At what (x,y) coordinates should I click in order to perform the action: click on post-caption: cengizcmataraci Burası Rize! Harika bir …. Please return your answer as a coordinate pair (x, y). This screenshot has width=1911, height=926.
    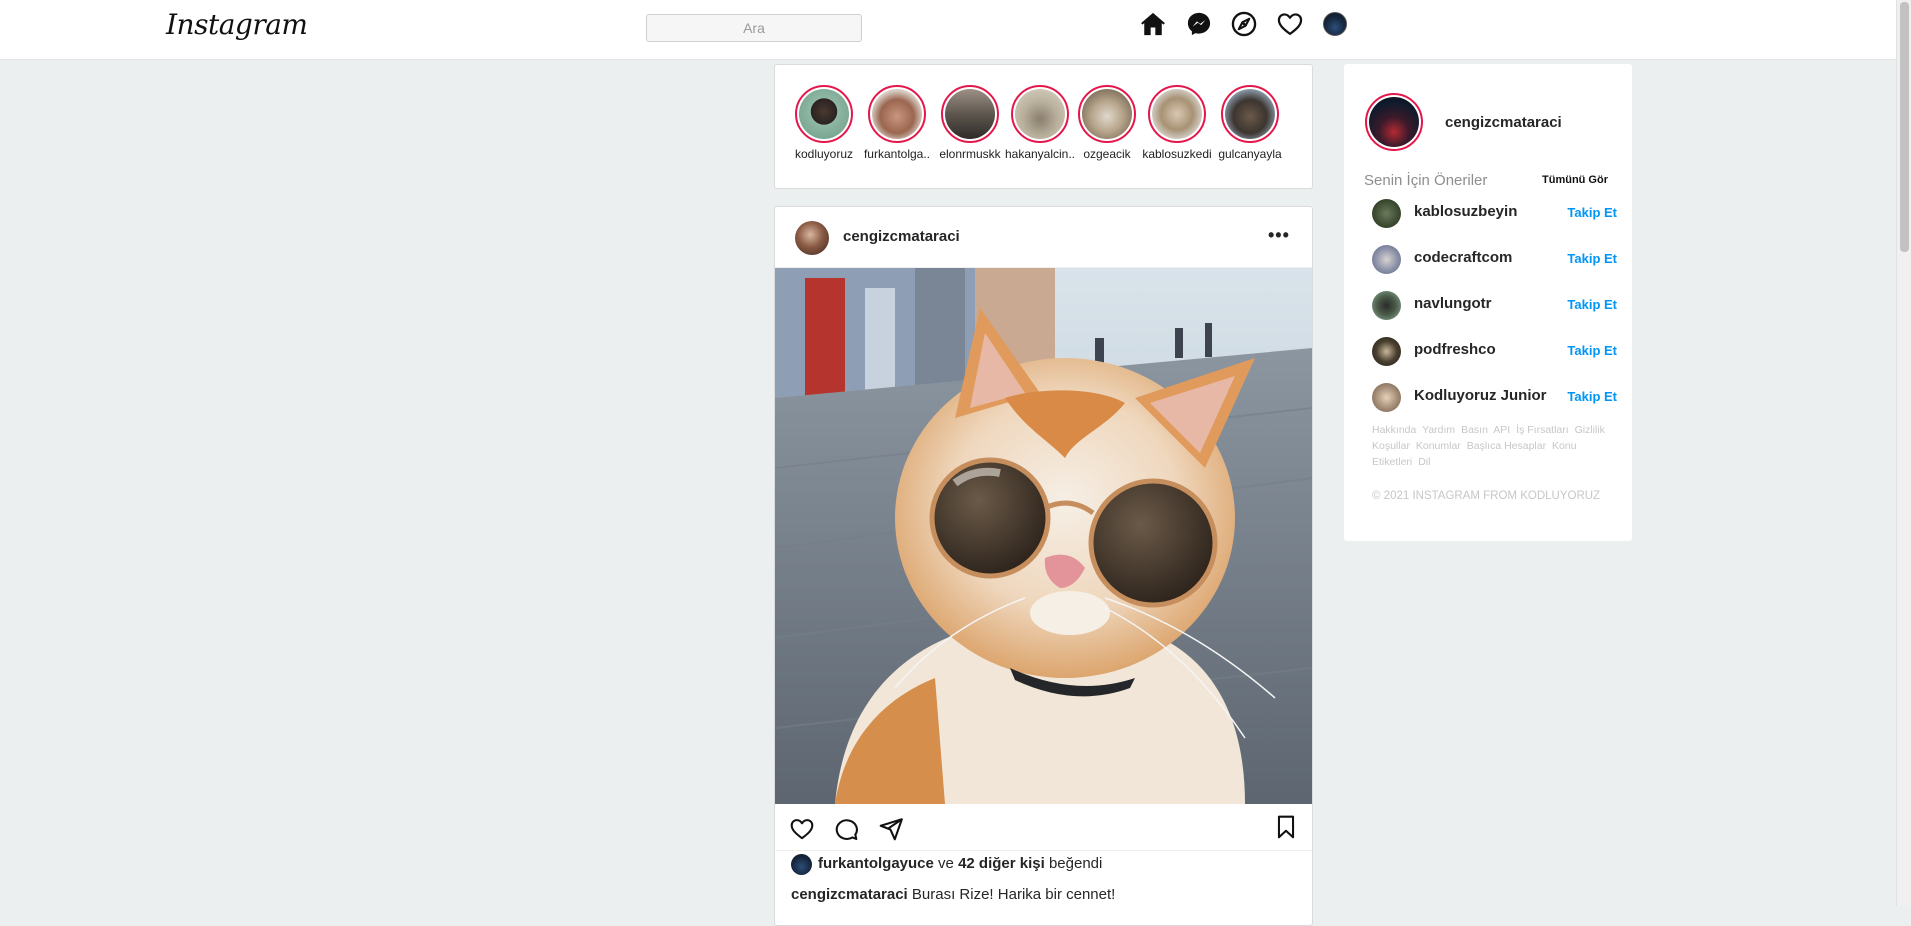
    Looking at the image, I should click on (953, 894).